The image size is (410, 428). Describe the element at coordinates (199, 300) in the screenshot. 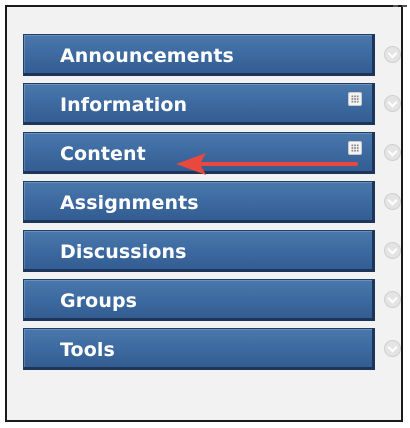

I see `menu-item-groups: Groups` at that location.